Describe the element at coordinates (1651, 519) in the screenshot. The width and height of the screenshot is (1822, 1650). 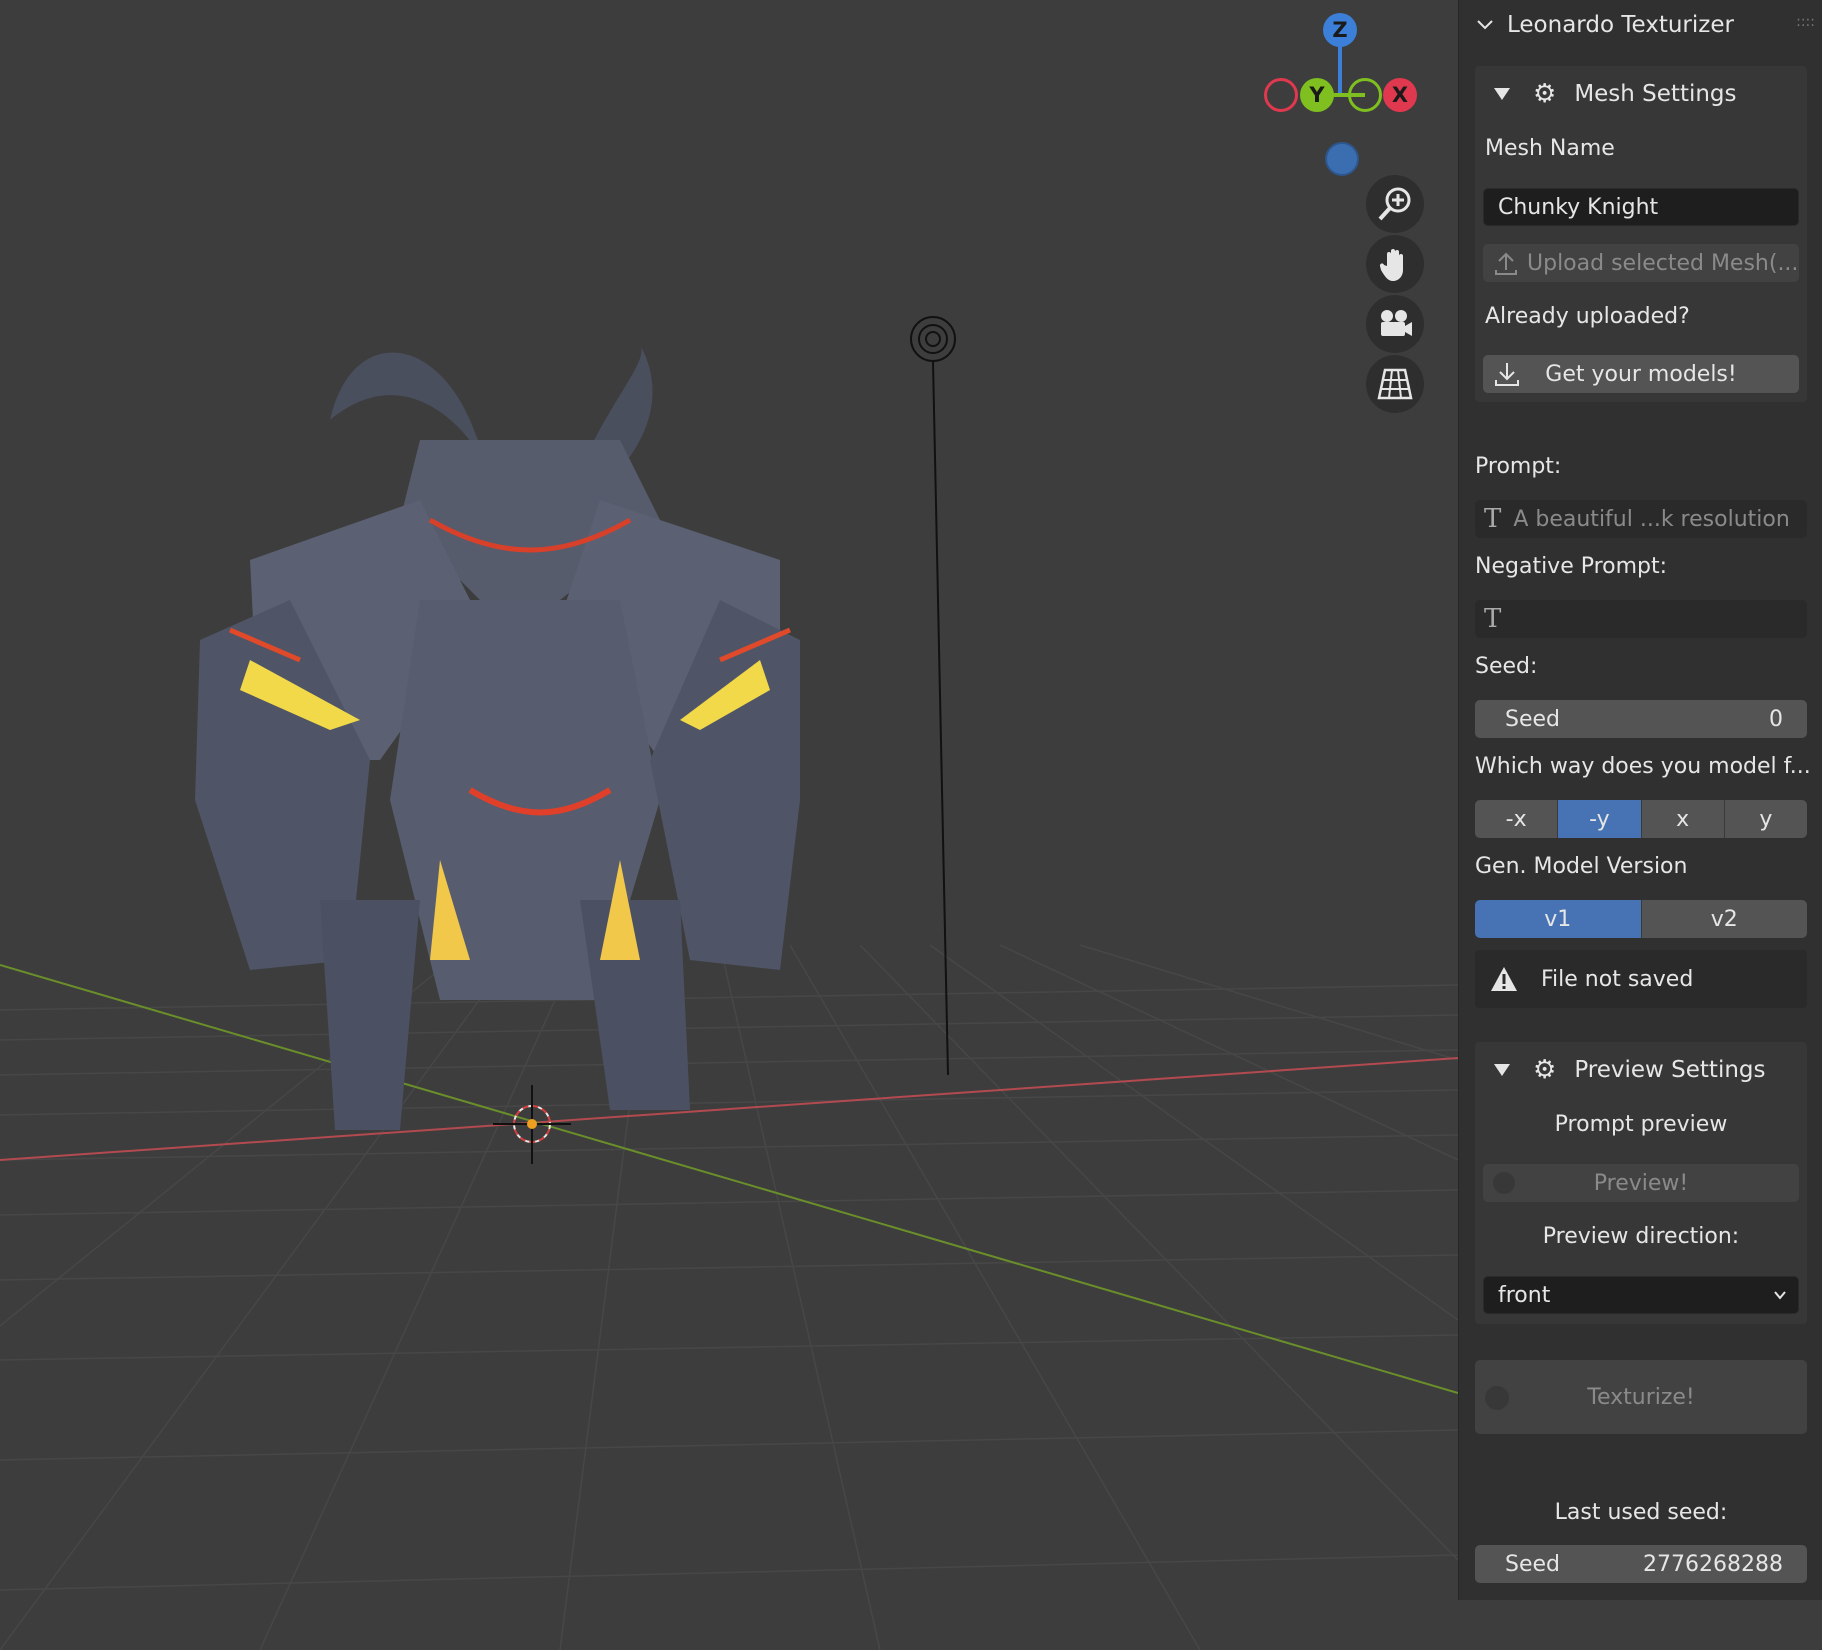
I see `prompt-value: A beautiful ...k resolution` at that location.